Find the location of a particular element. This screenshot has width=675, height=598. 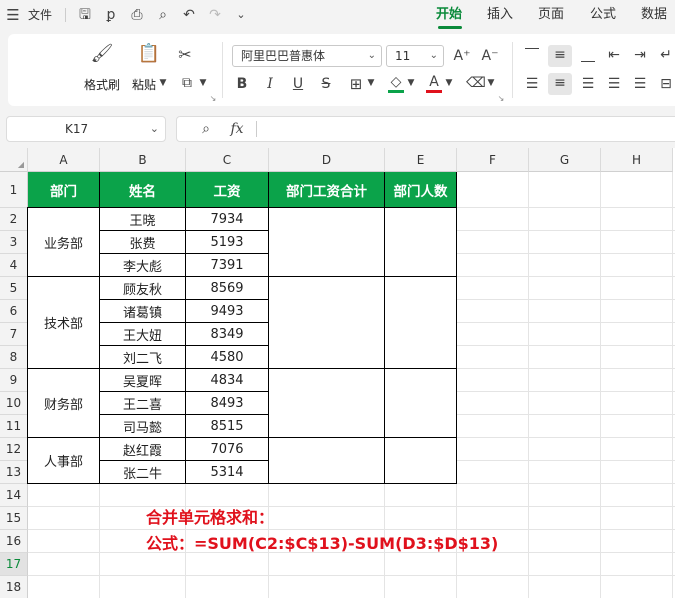

align-right-icon: ☰ is located at coordinates (588, 84).